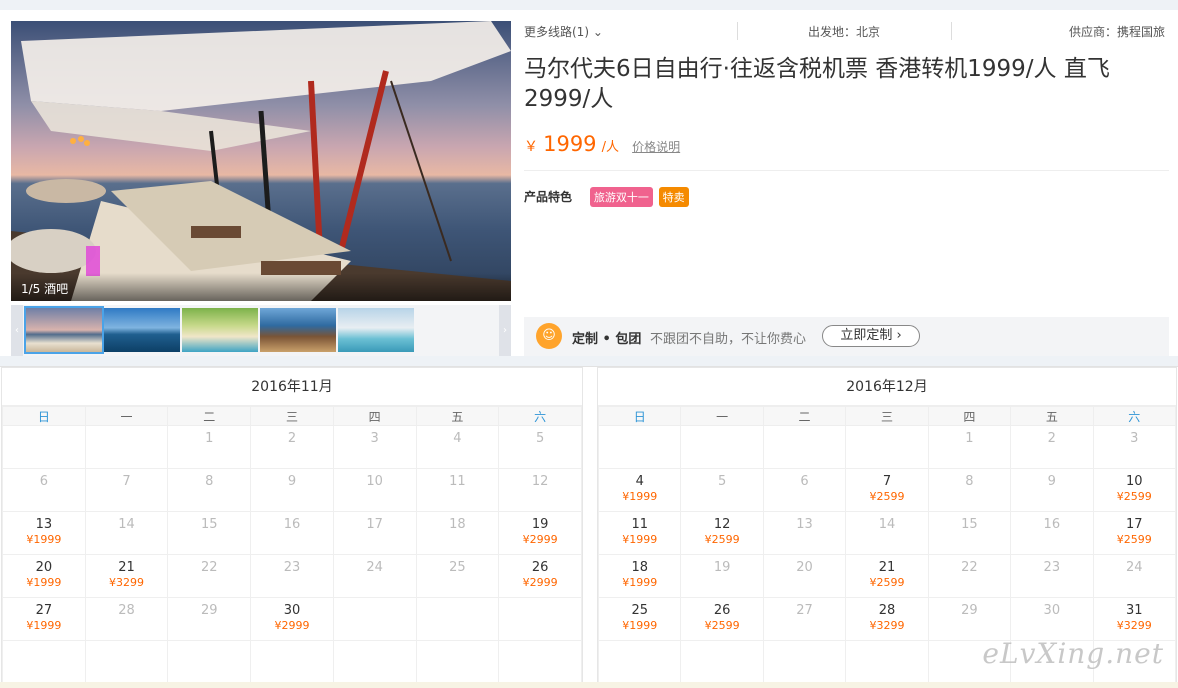 The width and height of the screenshot is (1178, 688). I want to click on calendar-day: 28 ¥3299, so click(887, 619).